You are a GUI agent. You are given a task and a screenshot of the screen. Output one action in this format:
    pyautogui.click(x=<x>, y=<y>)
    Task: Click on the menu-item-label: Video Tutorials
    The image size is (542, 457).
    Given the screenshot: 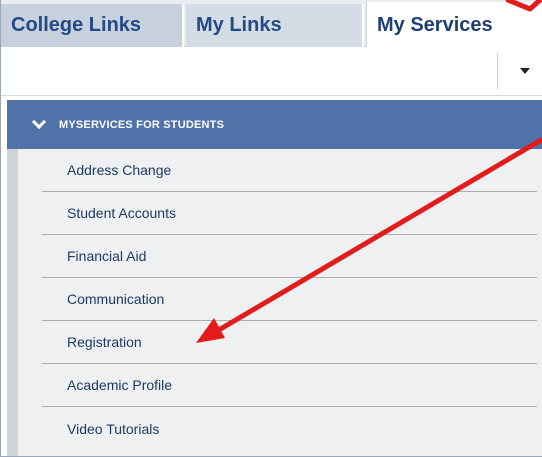 What is the action you would take?
    pyautogui.click(x=113, y=428)
    